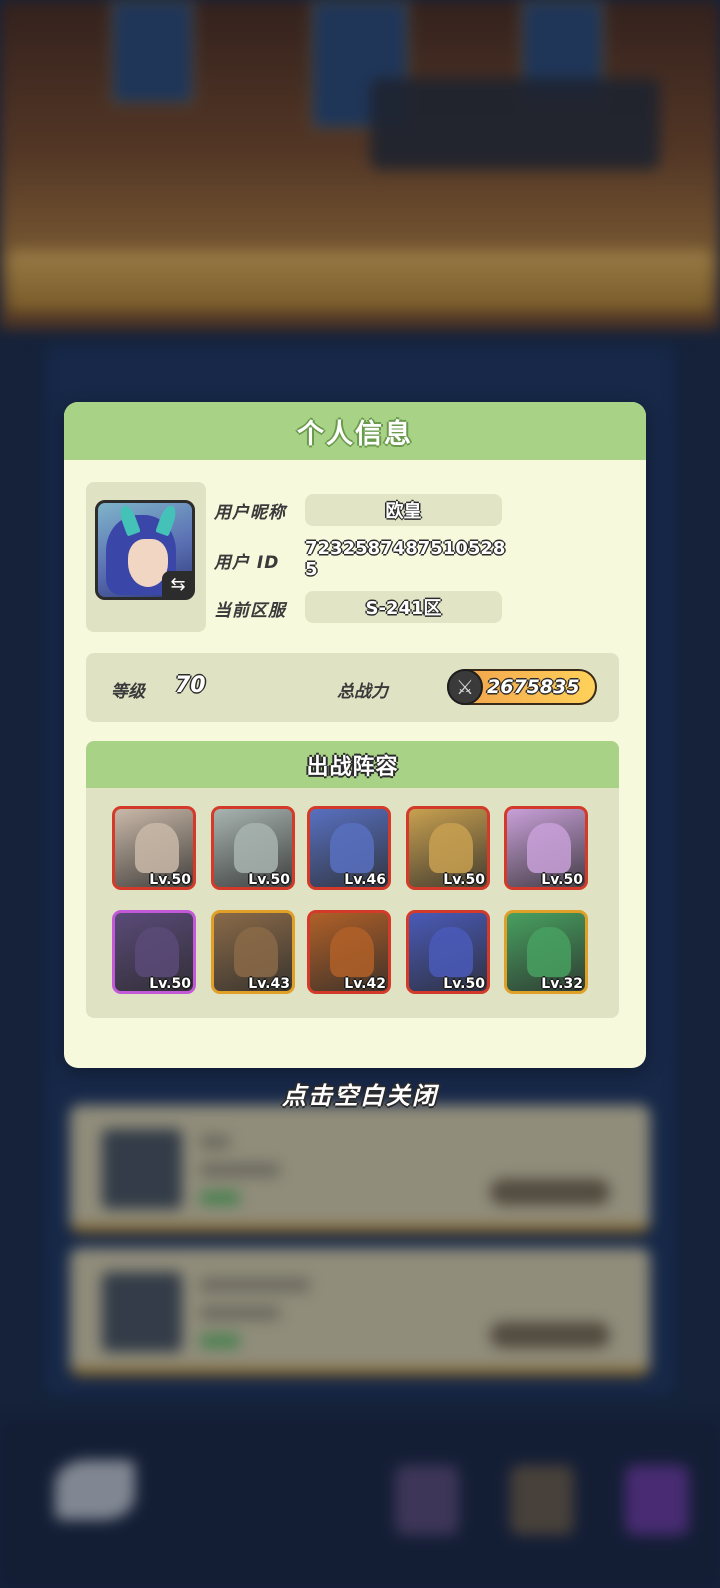 Image resolution: width=720 pixels, height=1588 pixels. I want to click on power-label: 总战力, so click(362, 692).